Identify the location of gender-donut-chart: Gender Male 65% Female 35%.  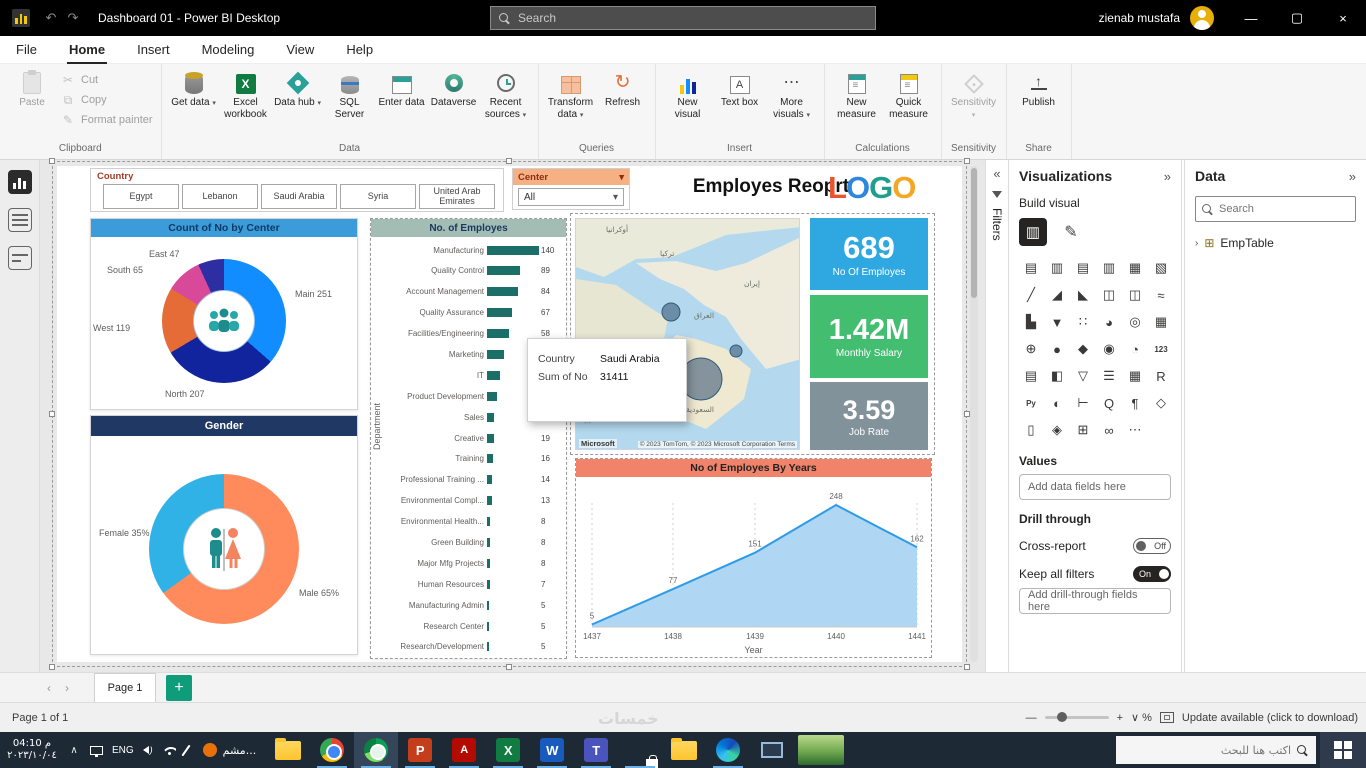
(224, 535).